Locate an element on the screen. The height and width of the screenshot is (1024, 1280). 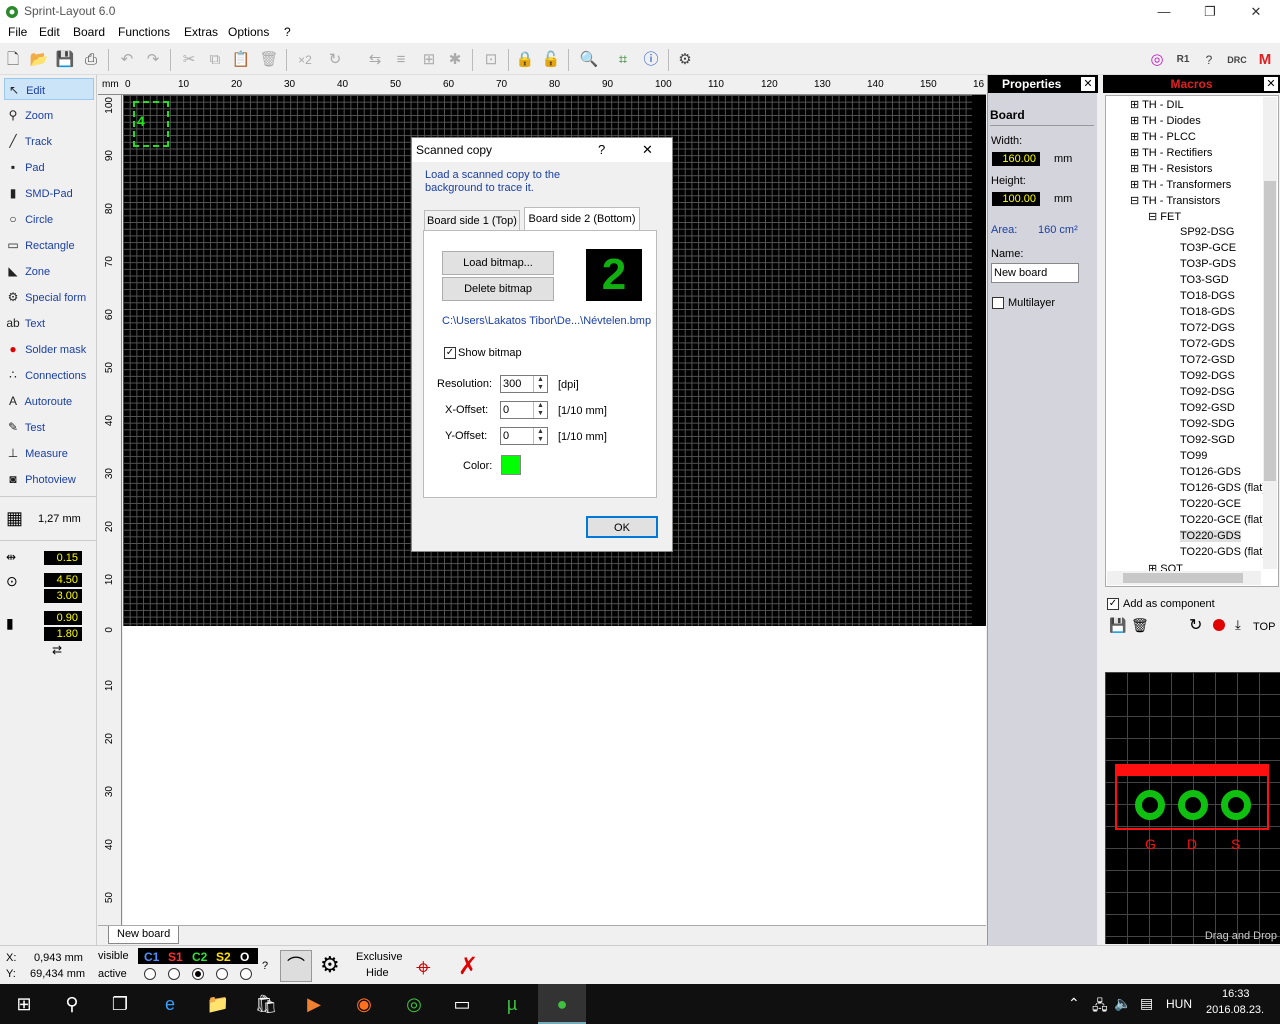
language-indicator: HUN is located at coordinates (1179, 1004).